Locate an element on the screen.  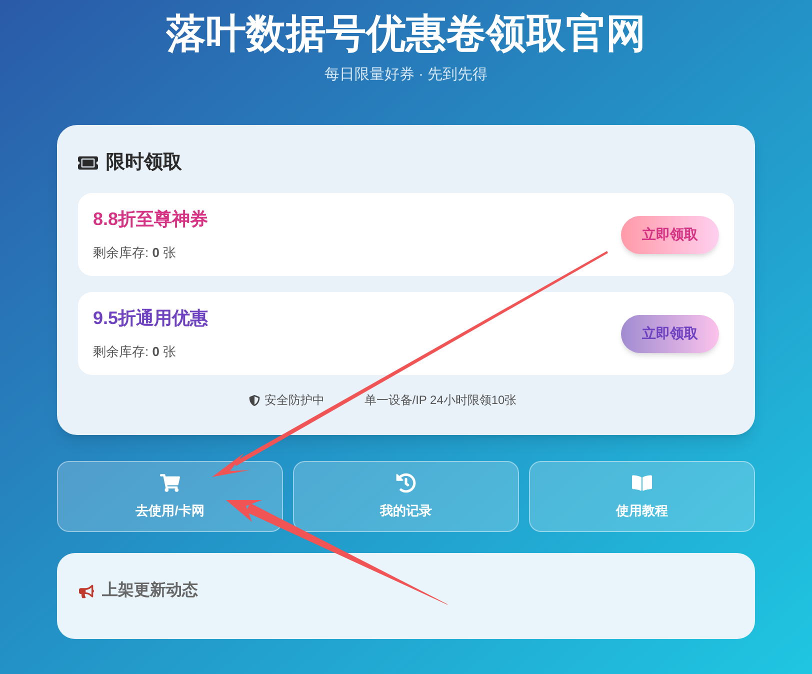
section-heading: 上架更新动态 is located at coordinates (150, 590).